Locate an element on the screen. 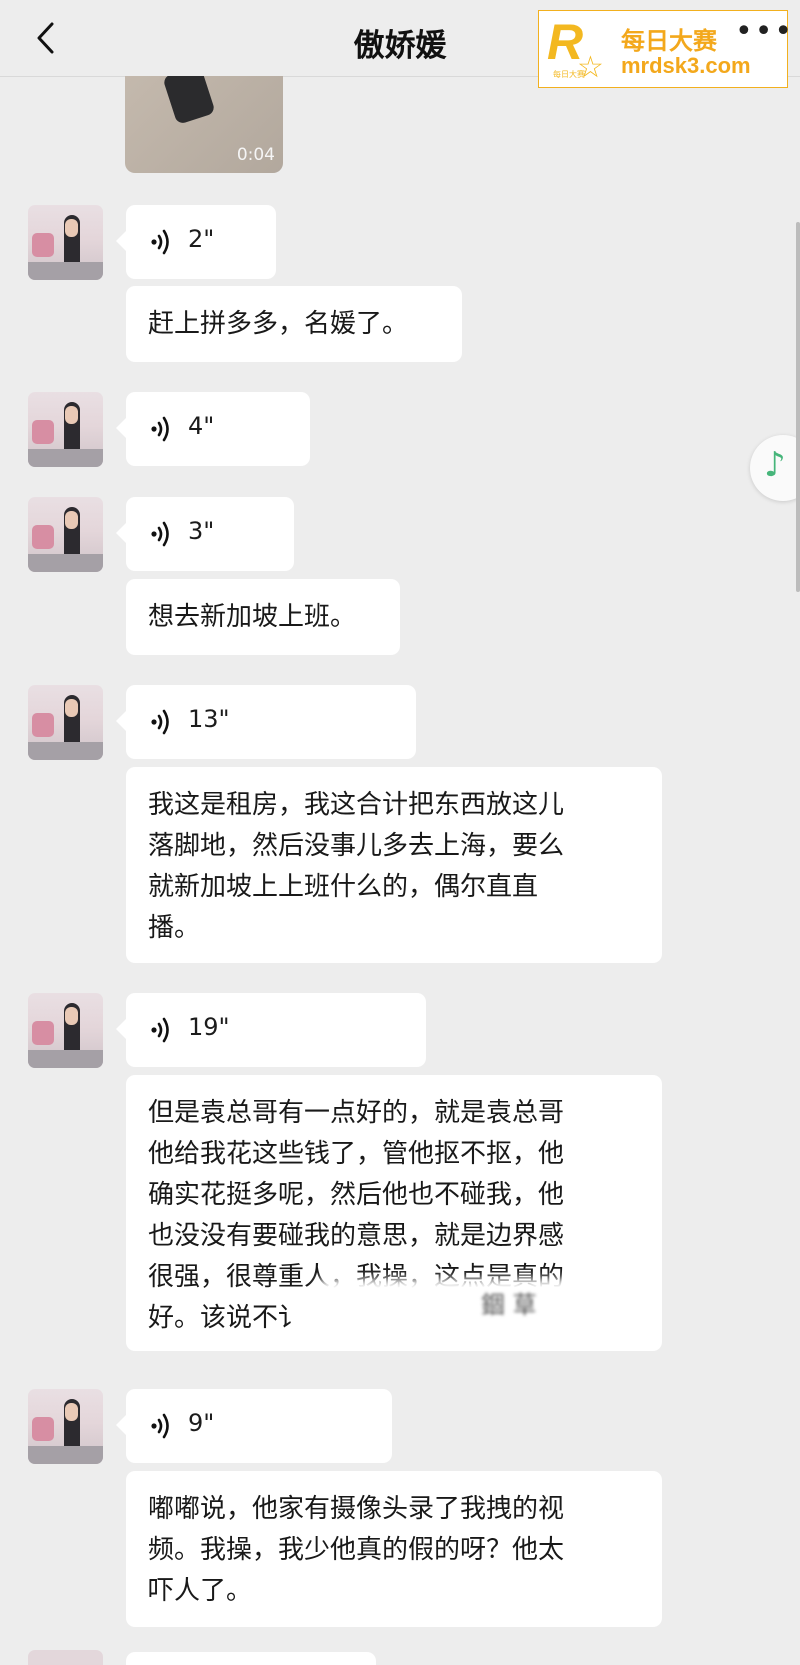 The height and width of the screenshot is (1665, 800). voice-message: 19" is located at coordinates (271, 1030).